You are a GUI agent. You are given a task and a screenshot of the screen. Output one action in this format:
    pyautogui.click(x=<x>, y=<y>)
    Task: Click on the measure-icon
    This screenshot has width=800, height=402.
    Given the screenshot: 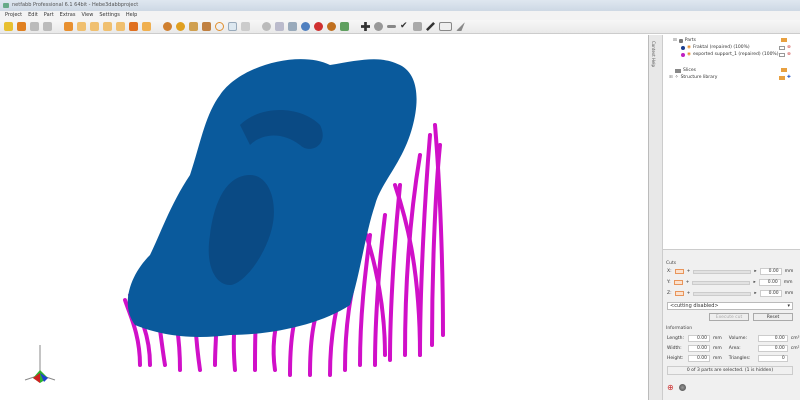 What is the action you would take?
    pyautogui.click(x=245, y=26)
    